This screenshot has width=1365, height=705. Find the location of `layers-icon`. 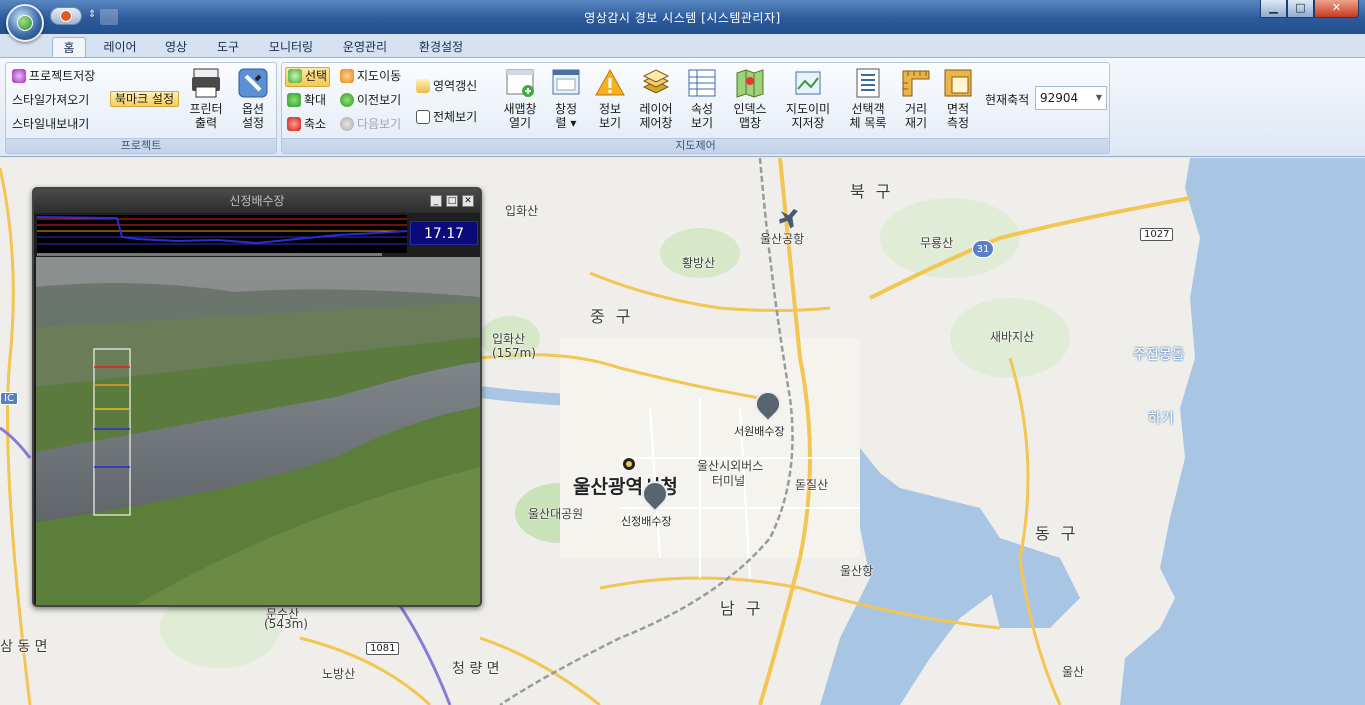

layers-icon is located at coordinates (656, 83).